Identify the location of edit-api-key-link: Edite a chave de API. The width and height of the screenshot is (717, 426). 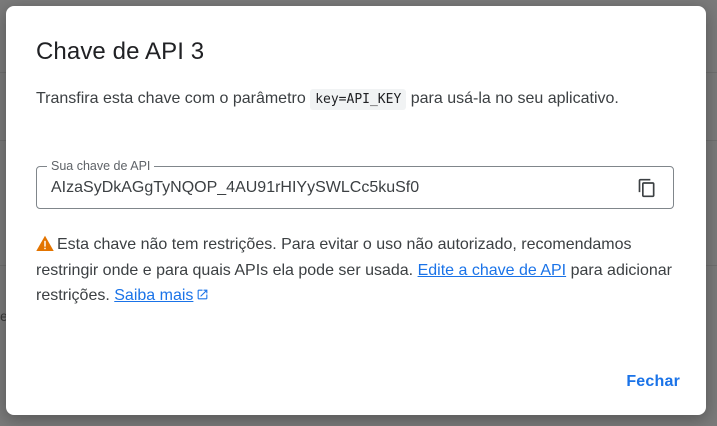
(492, 270).